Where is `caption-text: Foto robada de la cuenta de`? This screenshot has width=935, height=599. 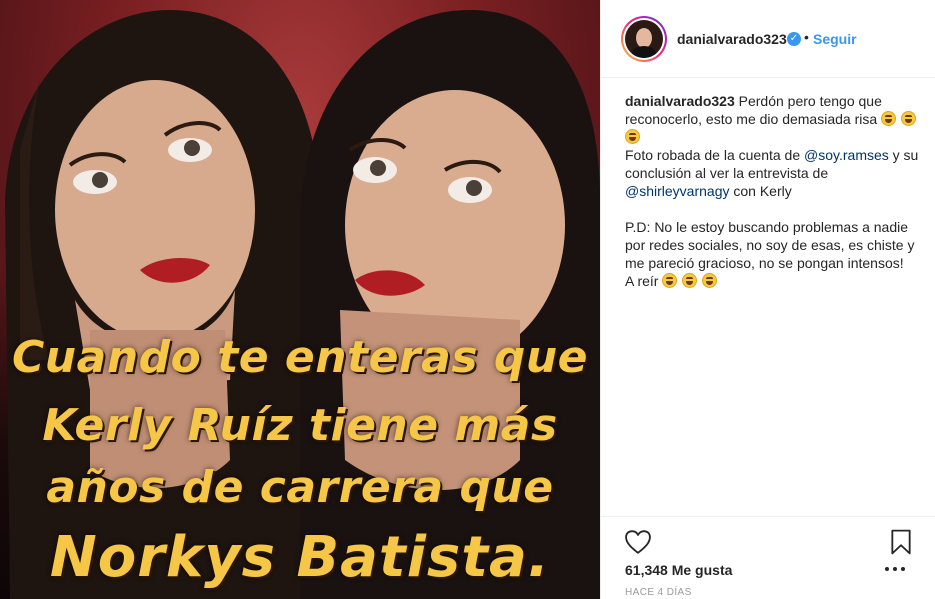
caption-text: Foto robada de la cuenta de is located at coordinates (713, 155).